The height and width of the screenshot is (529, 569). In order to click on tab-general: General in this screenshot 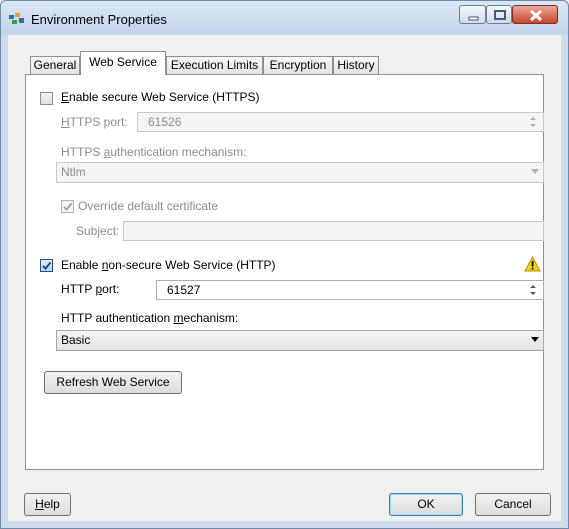, I will do `click(55, 65)`.